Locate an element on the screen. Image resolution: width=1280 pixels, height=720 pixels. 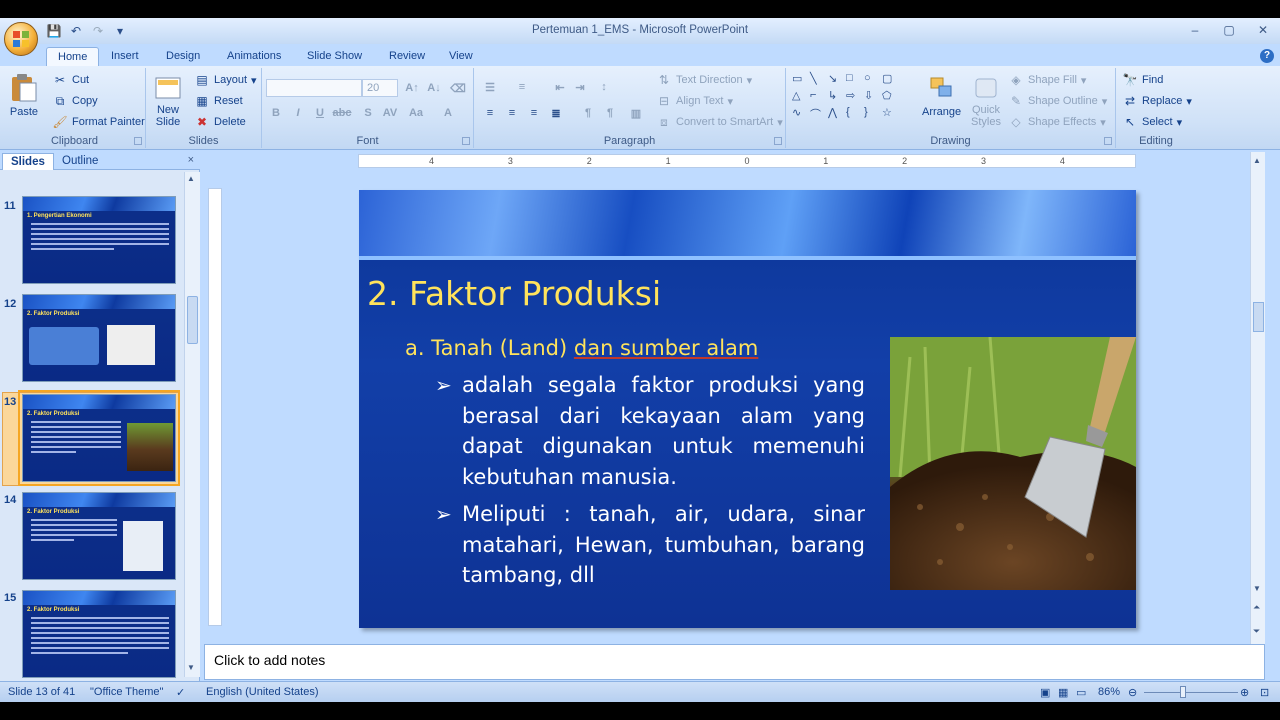
theme-status: "Office Theme" is located at coordinates (126, 692).